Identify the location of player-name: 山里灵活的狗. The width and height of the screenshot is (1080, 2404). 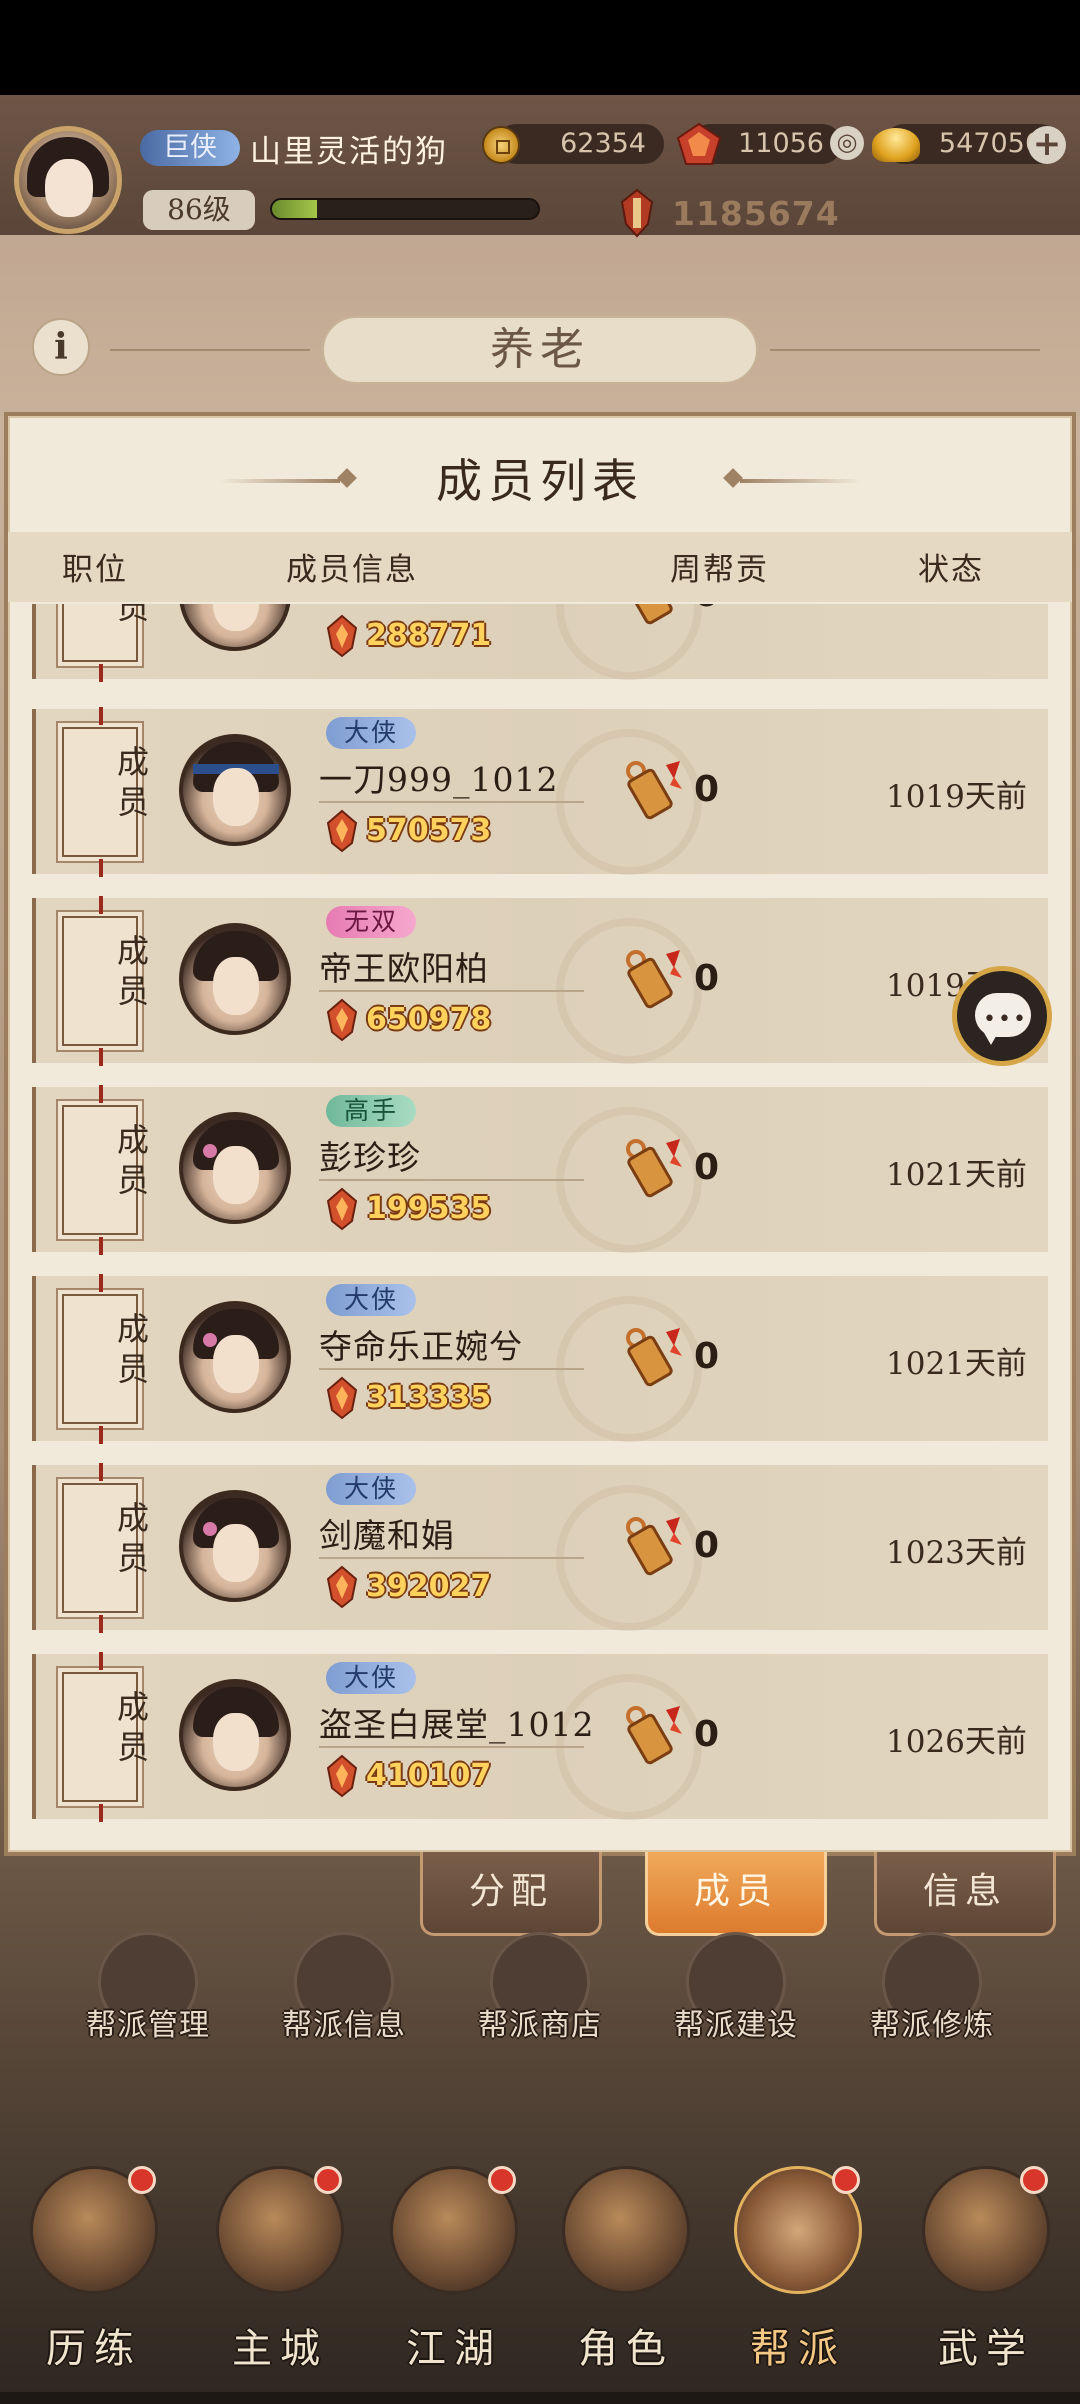
(349, 152).